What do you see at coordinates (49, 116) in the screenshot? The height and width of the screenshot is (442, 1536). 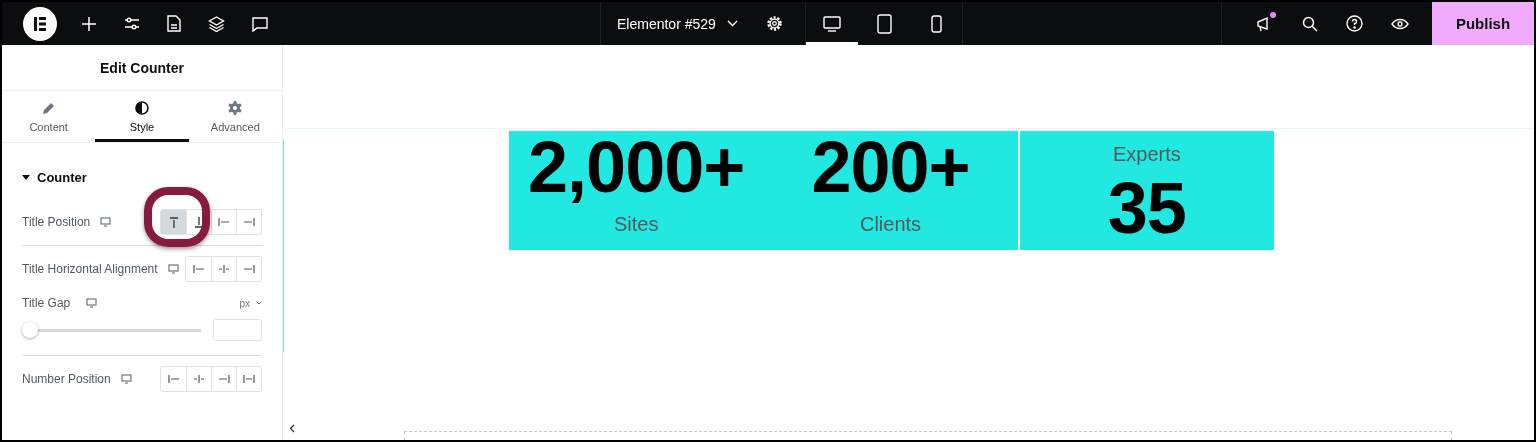 I see `panel-tab: Content` at bounding box center [49, 116].